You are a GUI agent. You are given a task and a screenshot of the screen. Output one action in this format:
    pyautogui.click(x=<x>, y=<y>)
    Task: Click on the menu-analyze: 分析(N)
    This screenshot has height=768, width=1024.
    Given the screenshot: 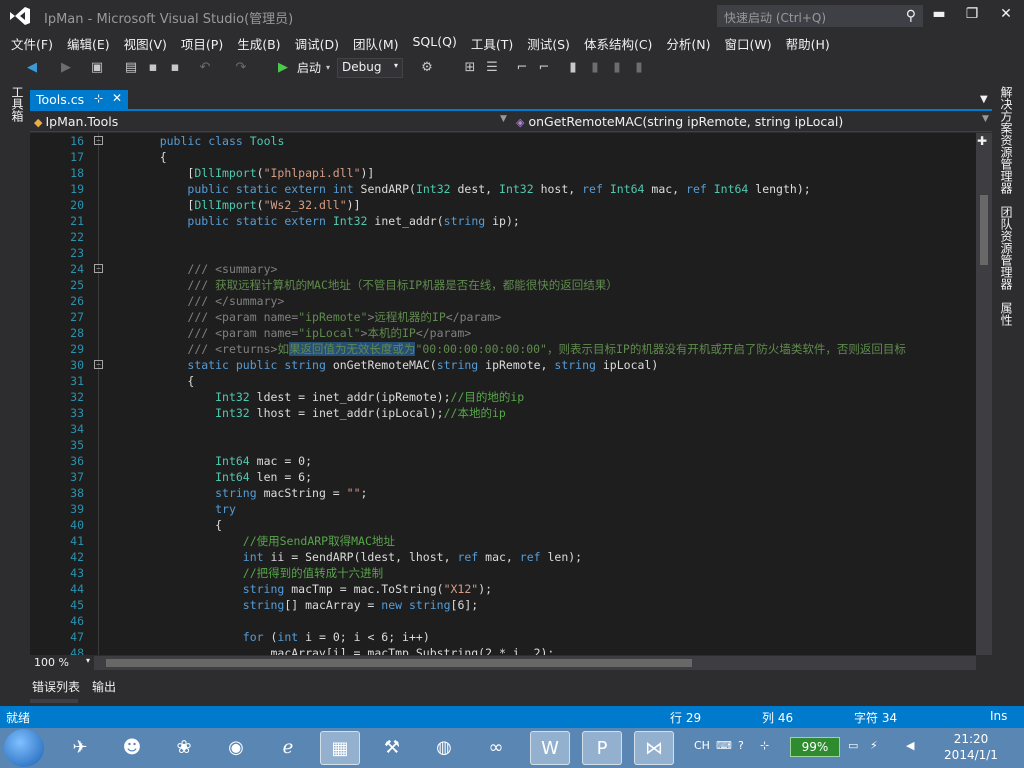 What is the action you would take?
    pyautogui.click(x=688, y=43)
    